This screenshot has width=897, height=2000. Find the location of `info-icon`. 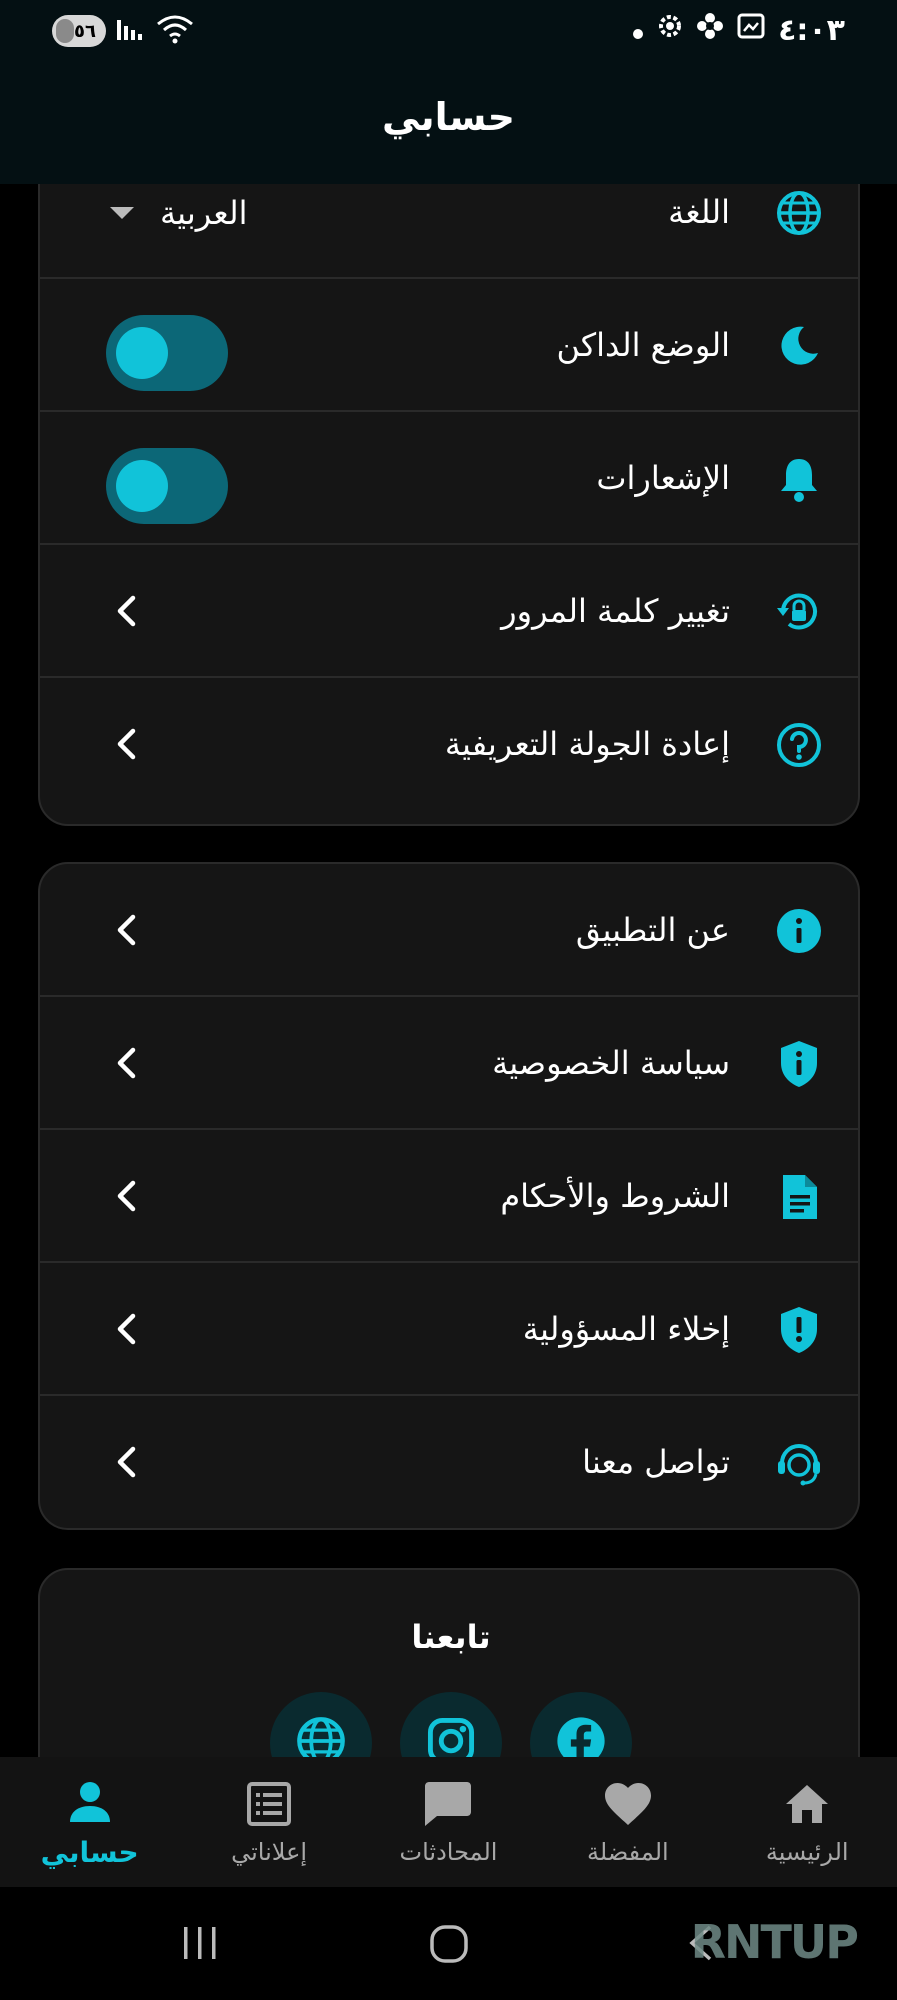

info-icon is located at coordinates (799, 931).